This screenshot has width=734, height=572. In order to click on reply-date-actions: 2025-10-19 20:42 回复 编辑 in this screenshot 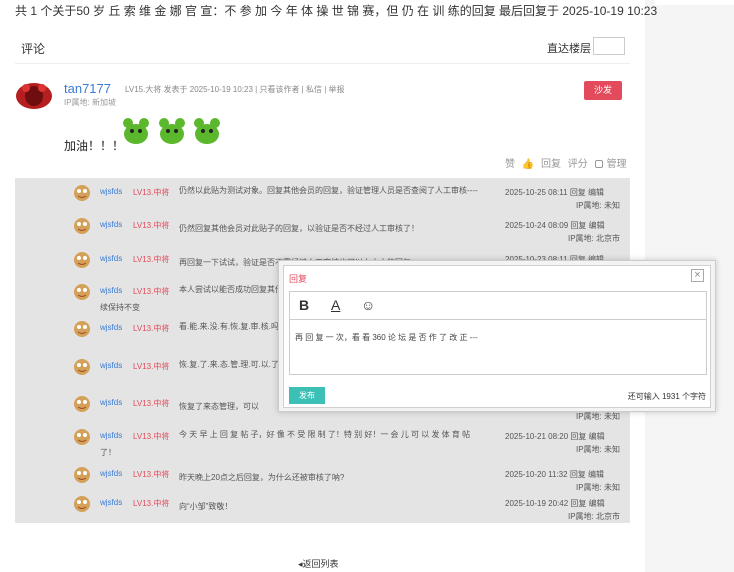, I will do `click(555, 503)`.